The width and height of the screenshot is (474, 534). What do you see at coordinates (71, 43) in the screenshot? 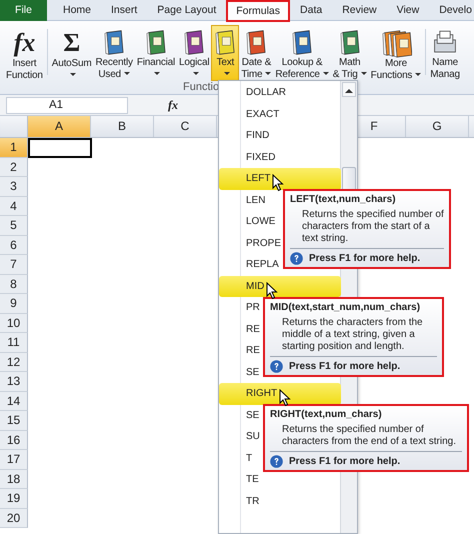
I see `sum-icon: Σ` at bounding box center [71, 43].